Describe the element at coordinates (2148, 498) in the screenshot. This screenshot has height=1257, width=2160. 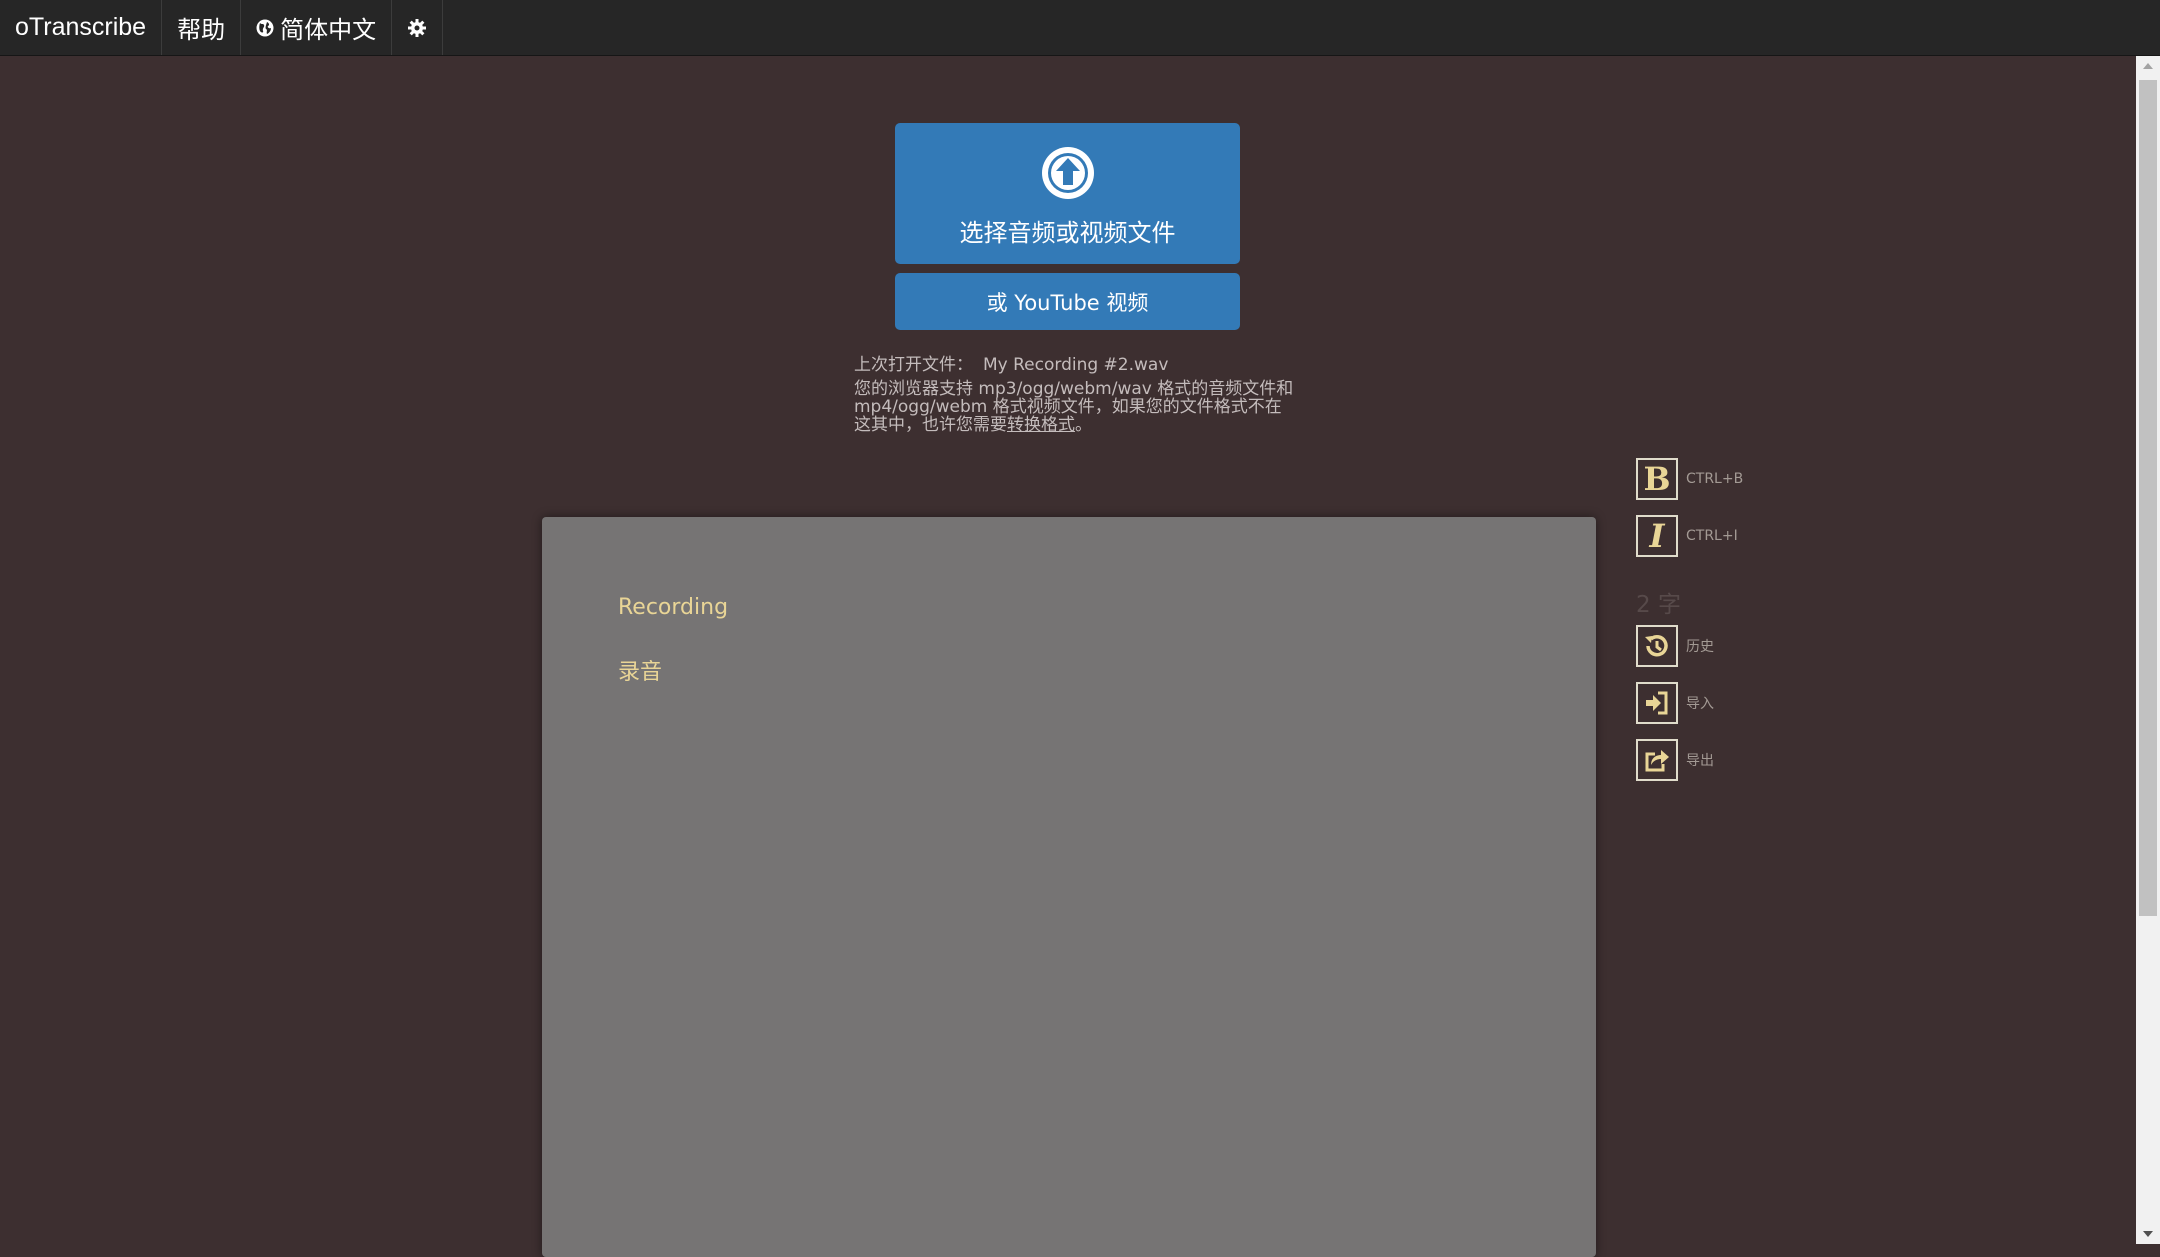
I see `scrollbar-thumb` at that location.